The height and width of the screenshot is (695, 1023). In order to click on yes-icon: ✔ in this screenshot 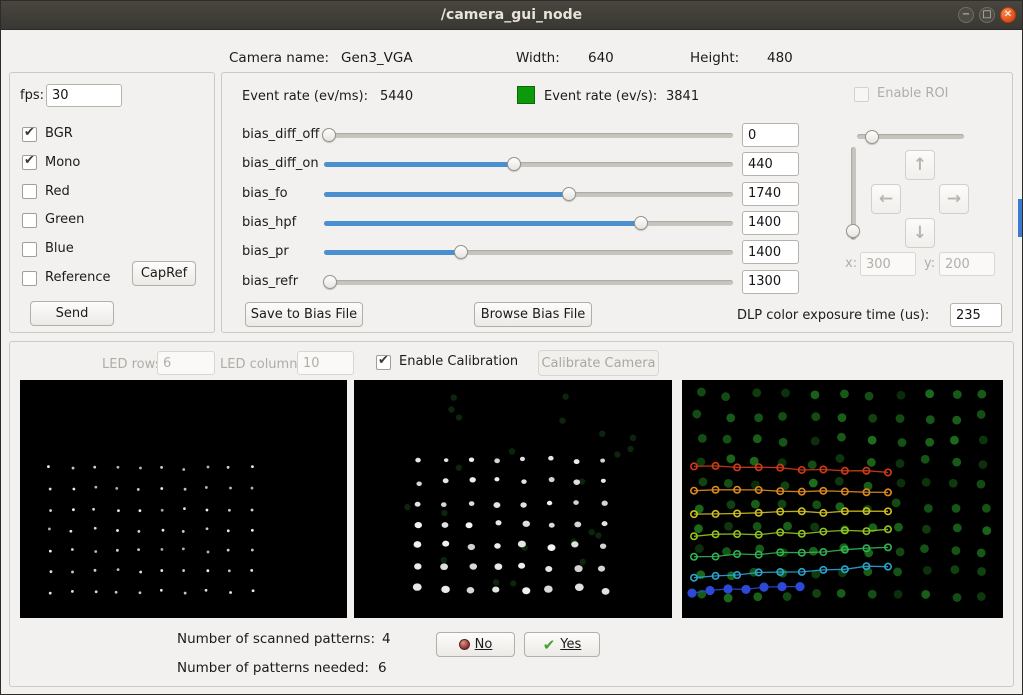, I will do `click(549, 644)`.